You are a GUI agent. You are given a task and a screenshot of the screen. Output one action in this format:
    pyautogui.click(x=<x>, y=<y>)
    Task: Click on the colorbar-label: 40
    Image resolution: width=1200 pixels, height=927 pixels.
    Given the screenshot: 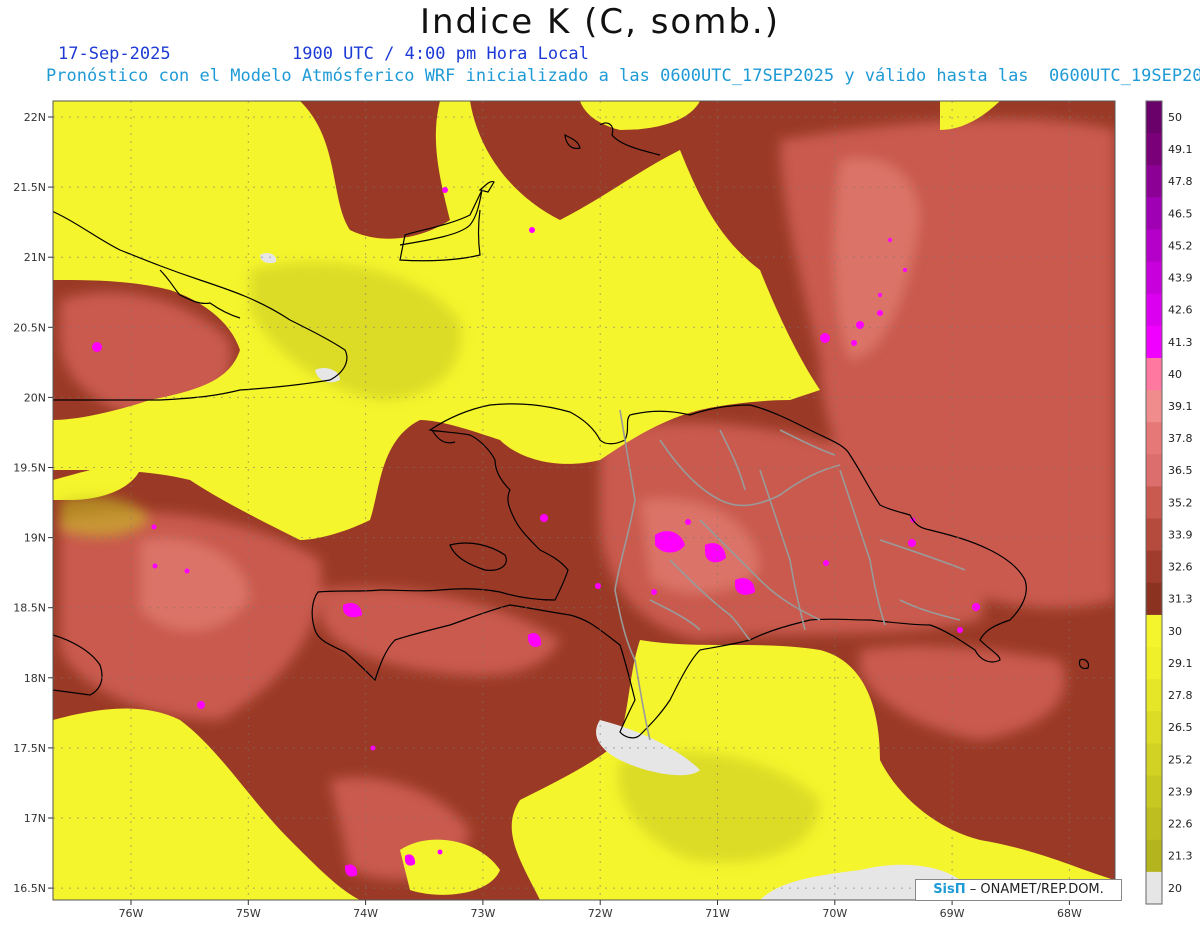 What is the action you would take?
    pyautogui.click(x=1175, y=374)
    